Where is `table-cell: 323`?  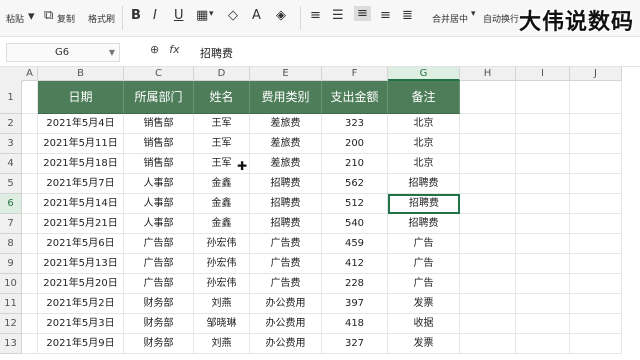 table-cell: 323 is located at coordinates (355, 124).